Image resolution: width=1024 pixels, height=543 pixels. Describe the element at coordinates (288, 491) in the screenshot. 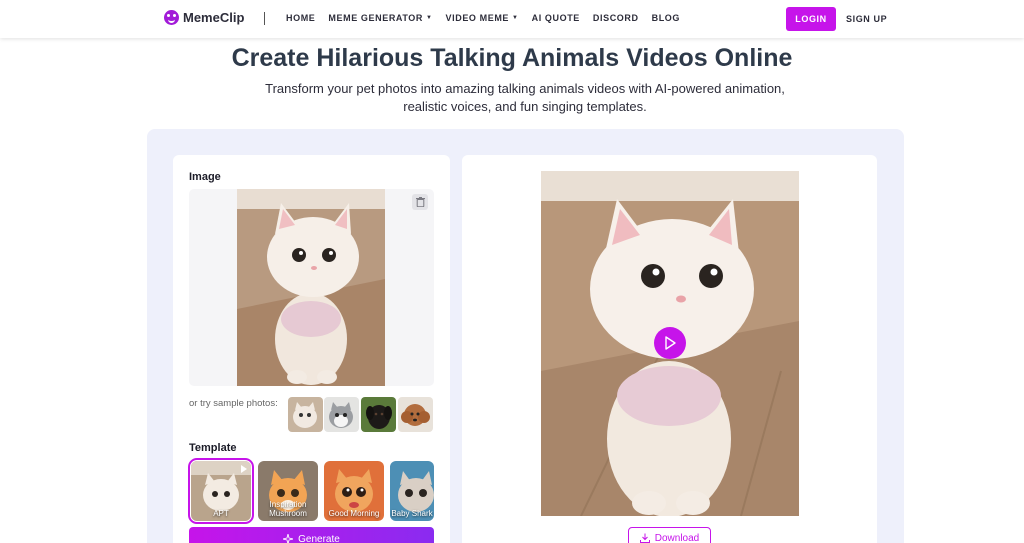

I see `template-inspiration-mushroom: Inspiration Mushroom` at that location.